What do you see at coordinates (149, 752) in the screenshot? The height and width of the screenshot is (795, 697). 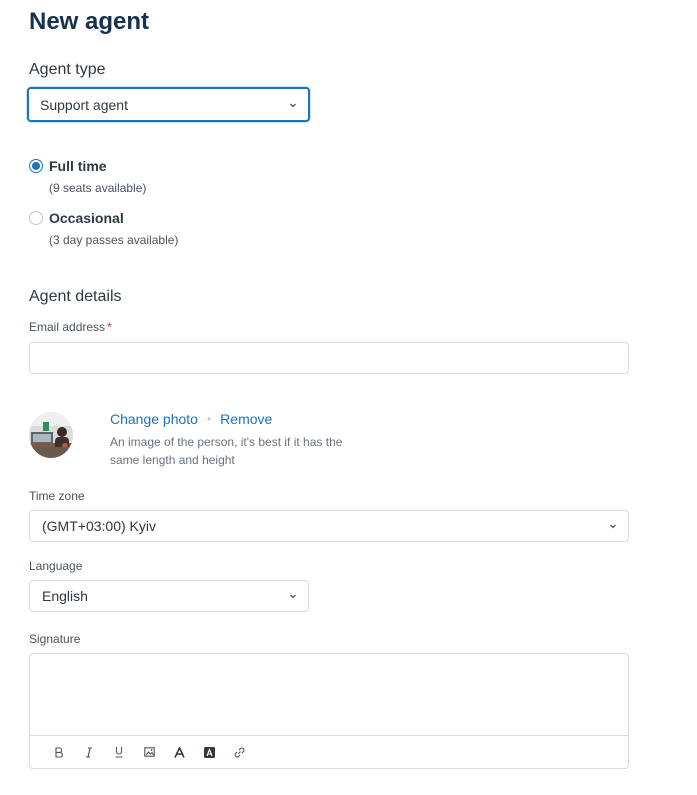 I see `image-icon` at bounding box center [149, 752].